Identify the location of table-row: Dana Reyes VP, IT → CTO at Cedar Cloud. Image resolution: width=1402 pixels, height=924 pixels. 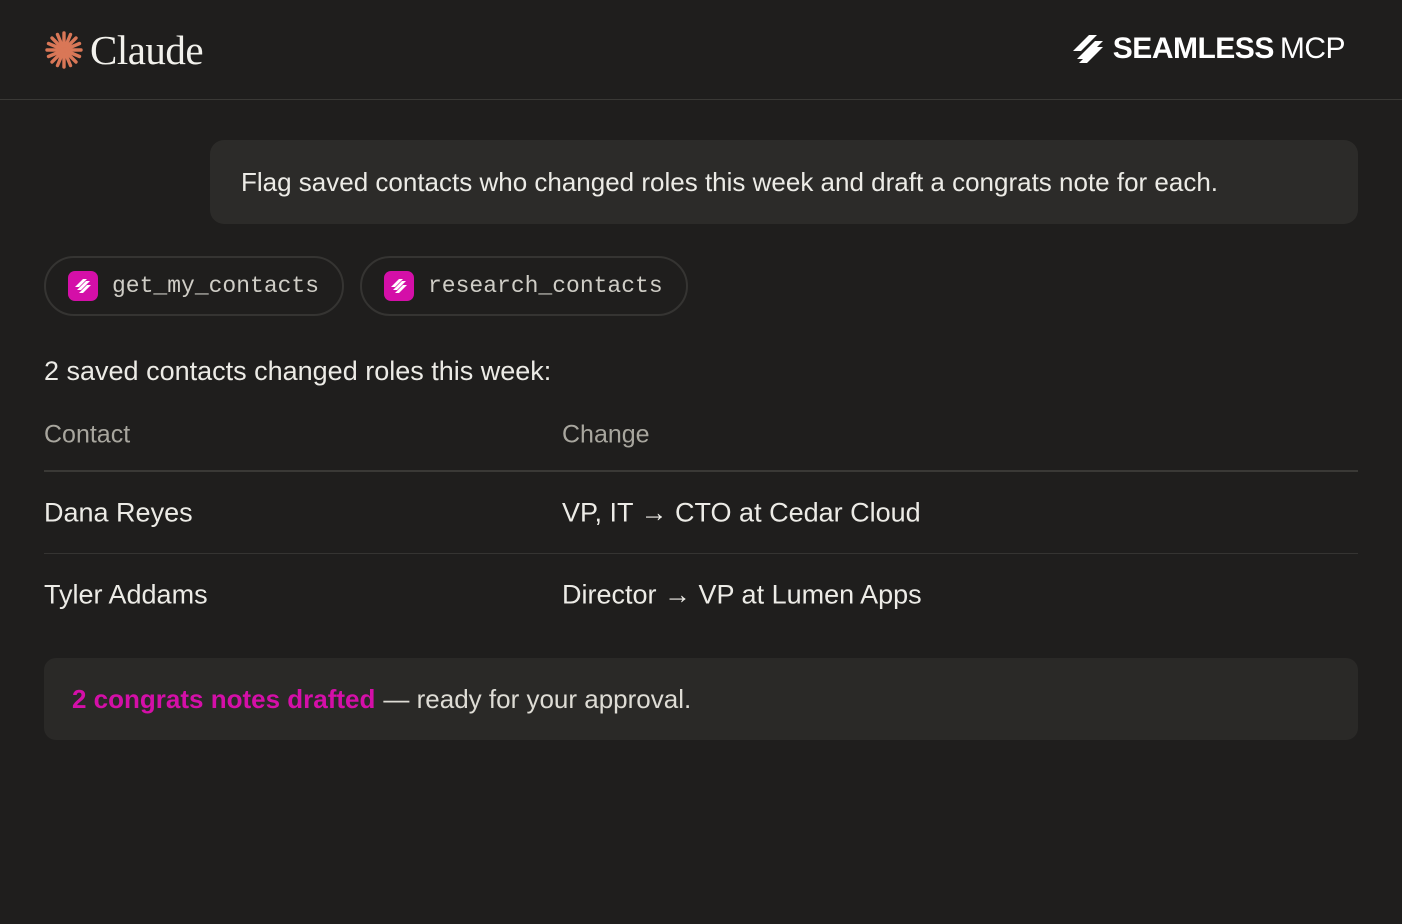
(701, 513).